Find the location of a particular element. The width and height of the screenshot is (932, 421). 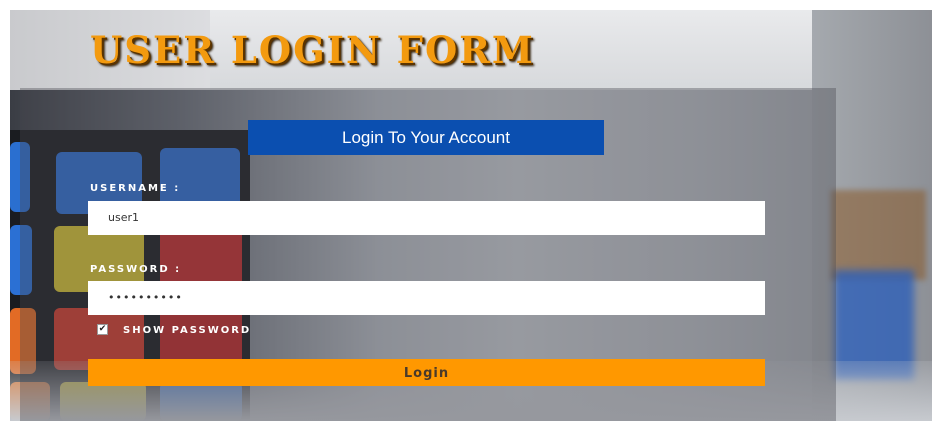

background-orange-blur is located at coordinates (878, 235).